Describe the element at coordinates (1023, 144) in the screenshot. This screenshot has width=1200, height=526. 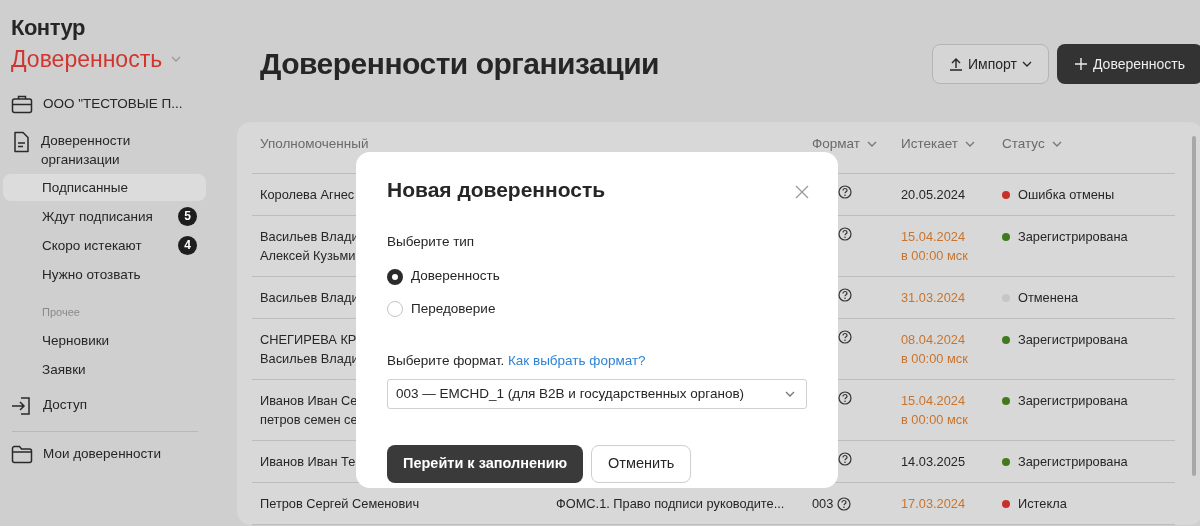
I see `column-header: Статус` at that location.